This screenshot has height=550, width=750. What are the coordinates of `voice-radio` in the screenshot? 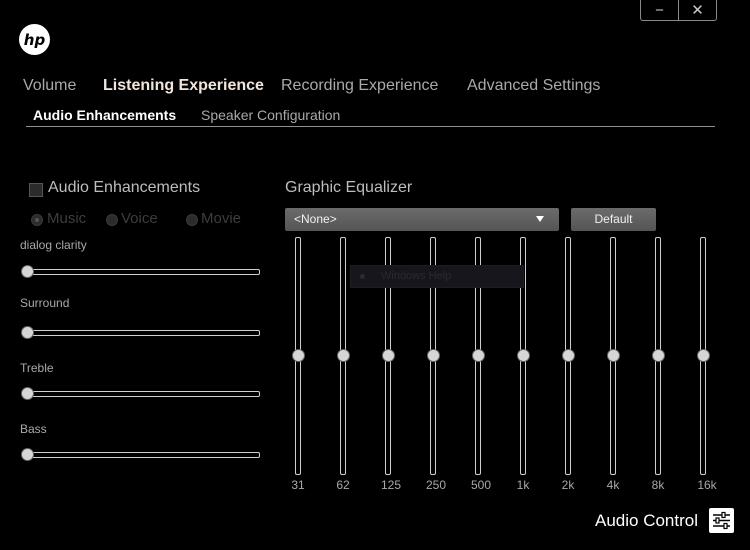 It's located at (112, 220).